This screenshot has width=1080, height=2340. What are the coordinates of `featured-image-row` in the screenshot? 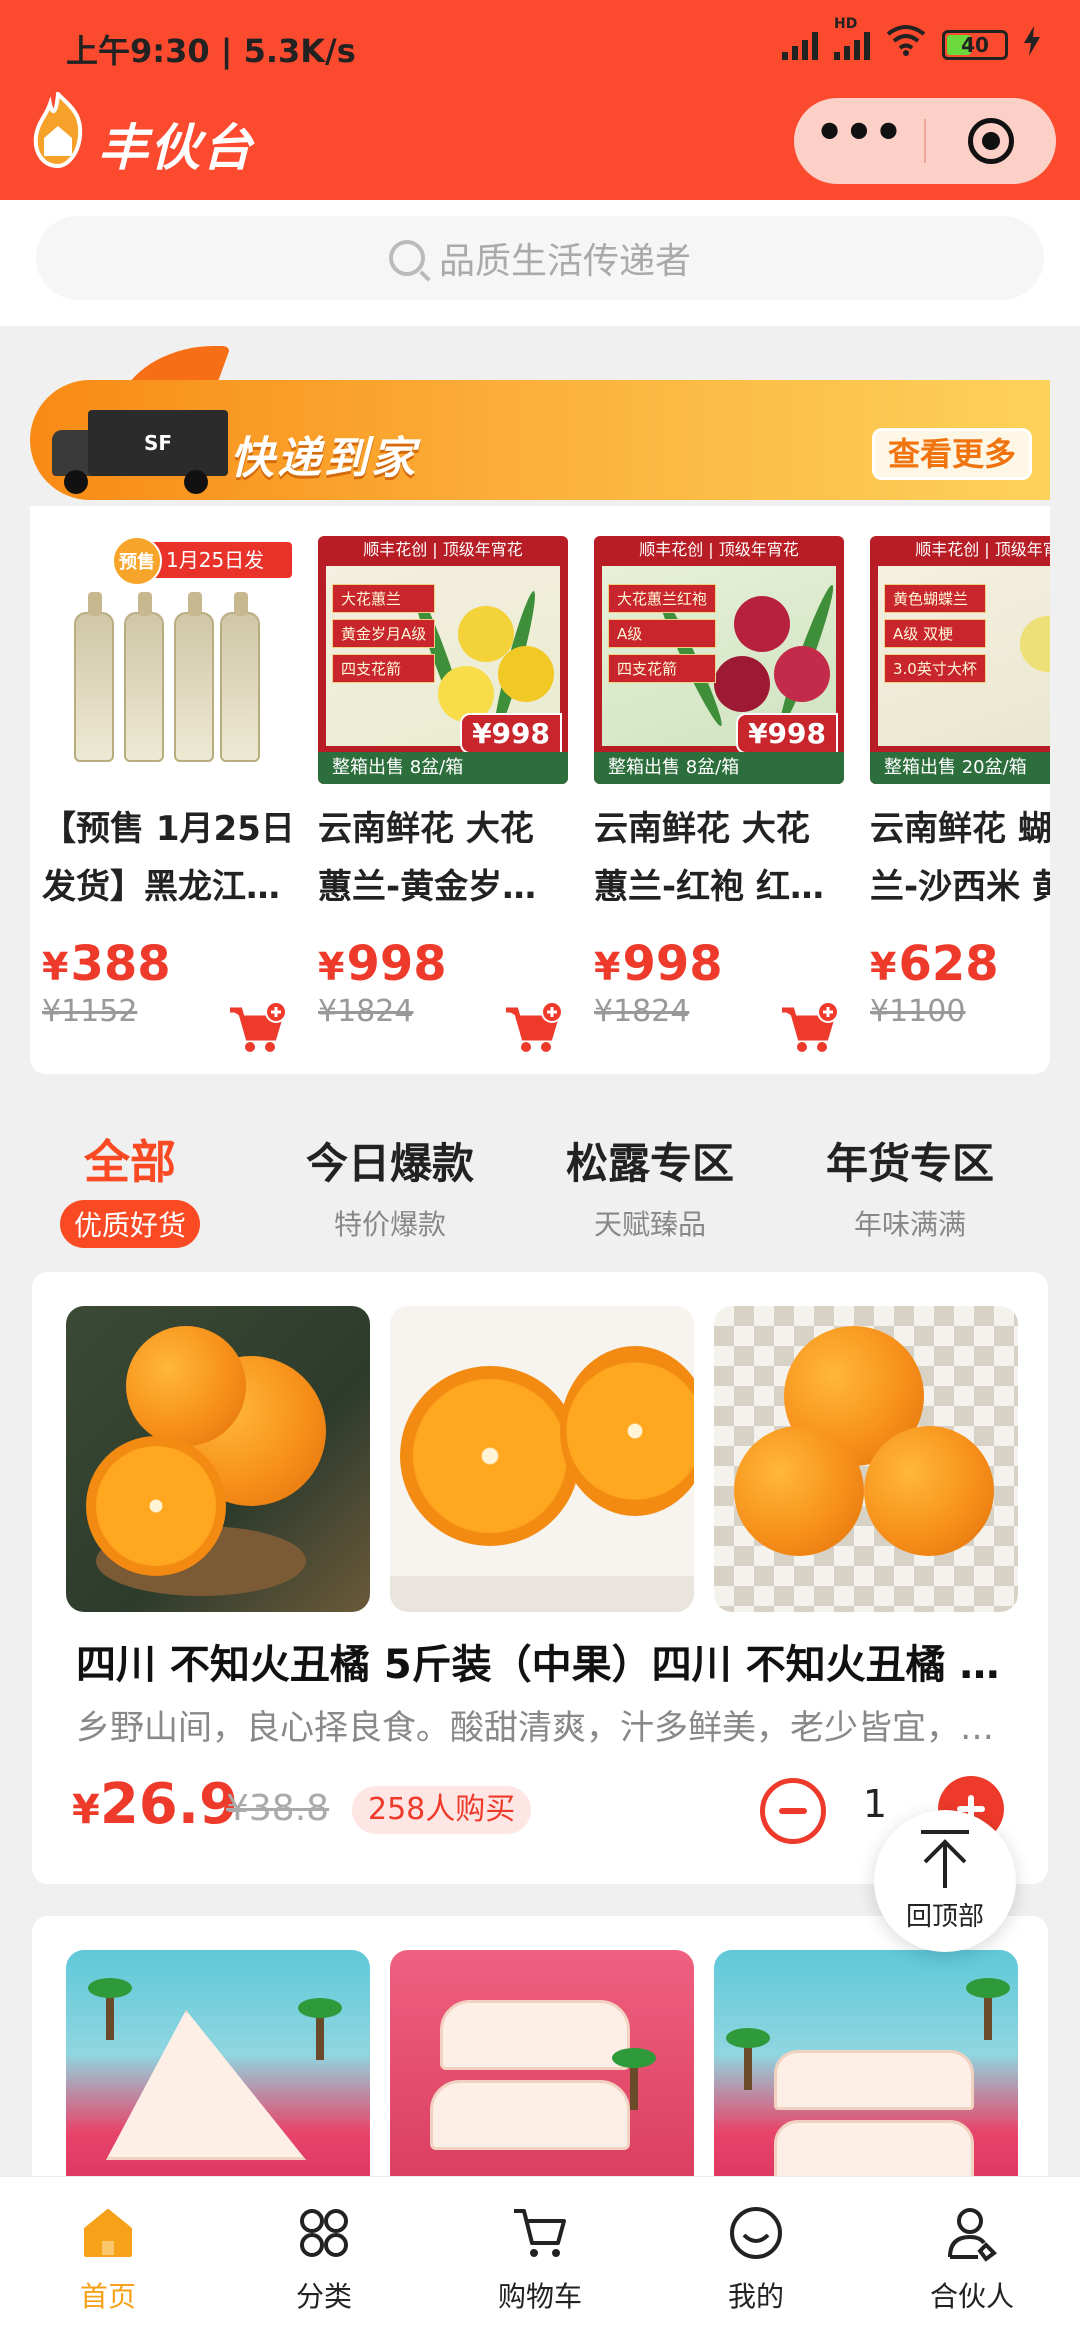 It's located at (542, 1459).